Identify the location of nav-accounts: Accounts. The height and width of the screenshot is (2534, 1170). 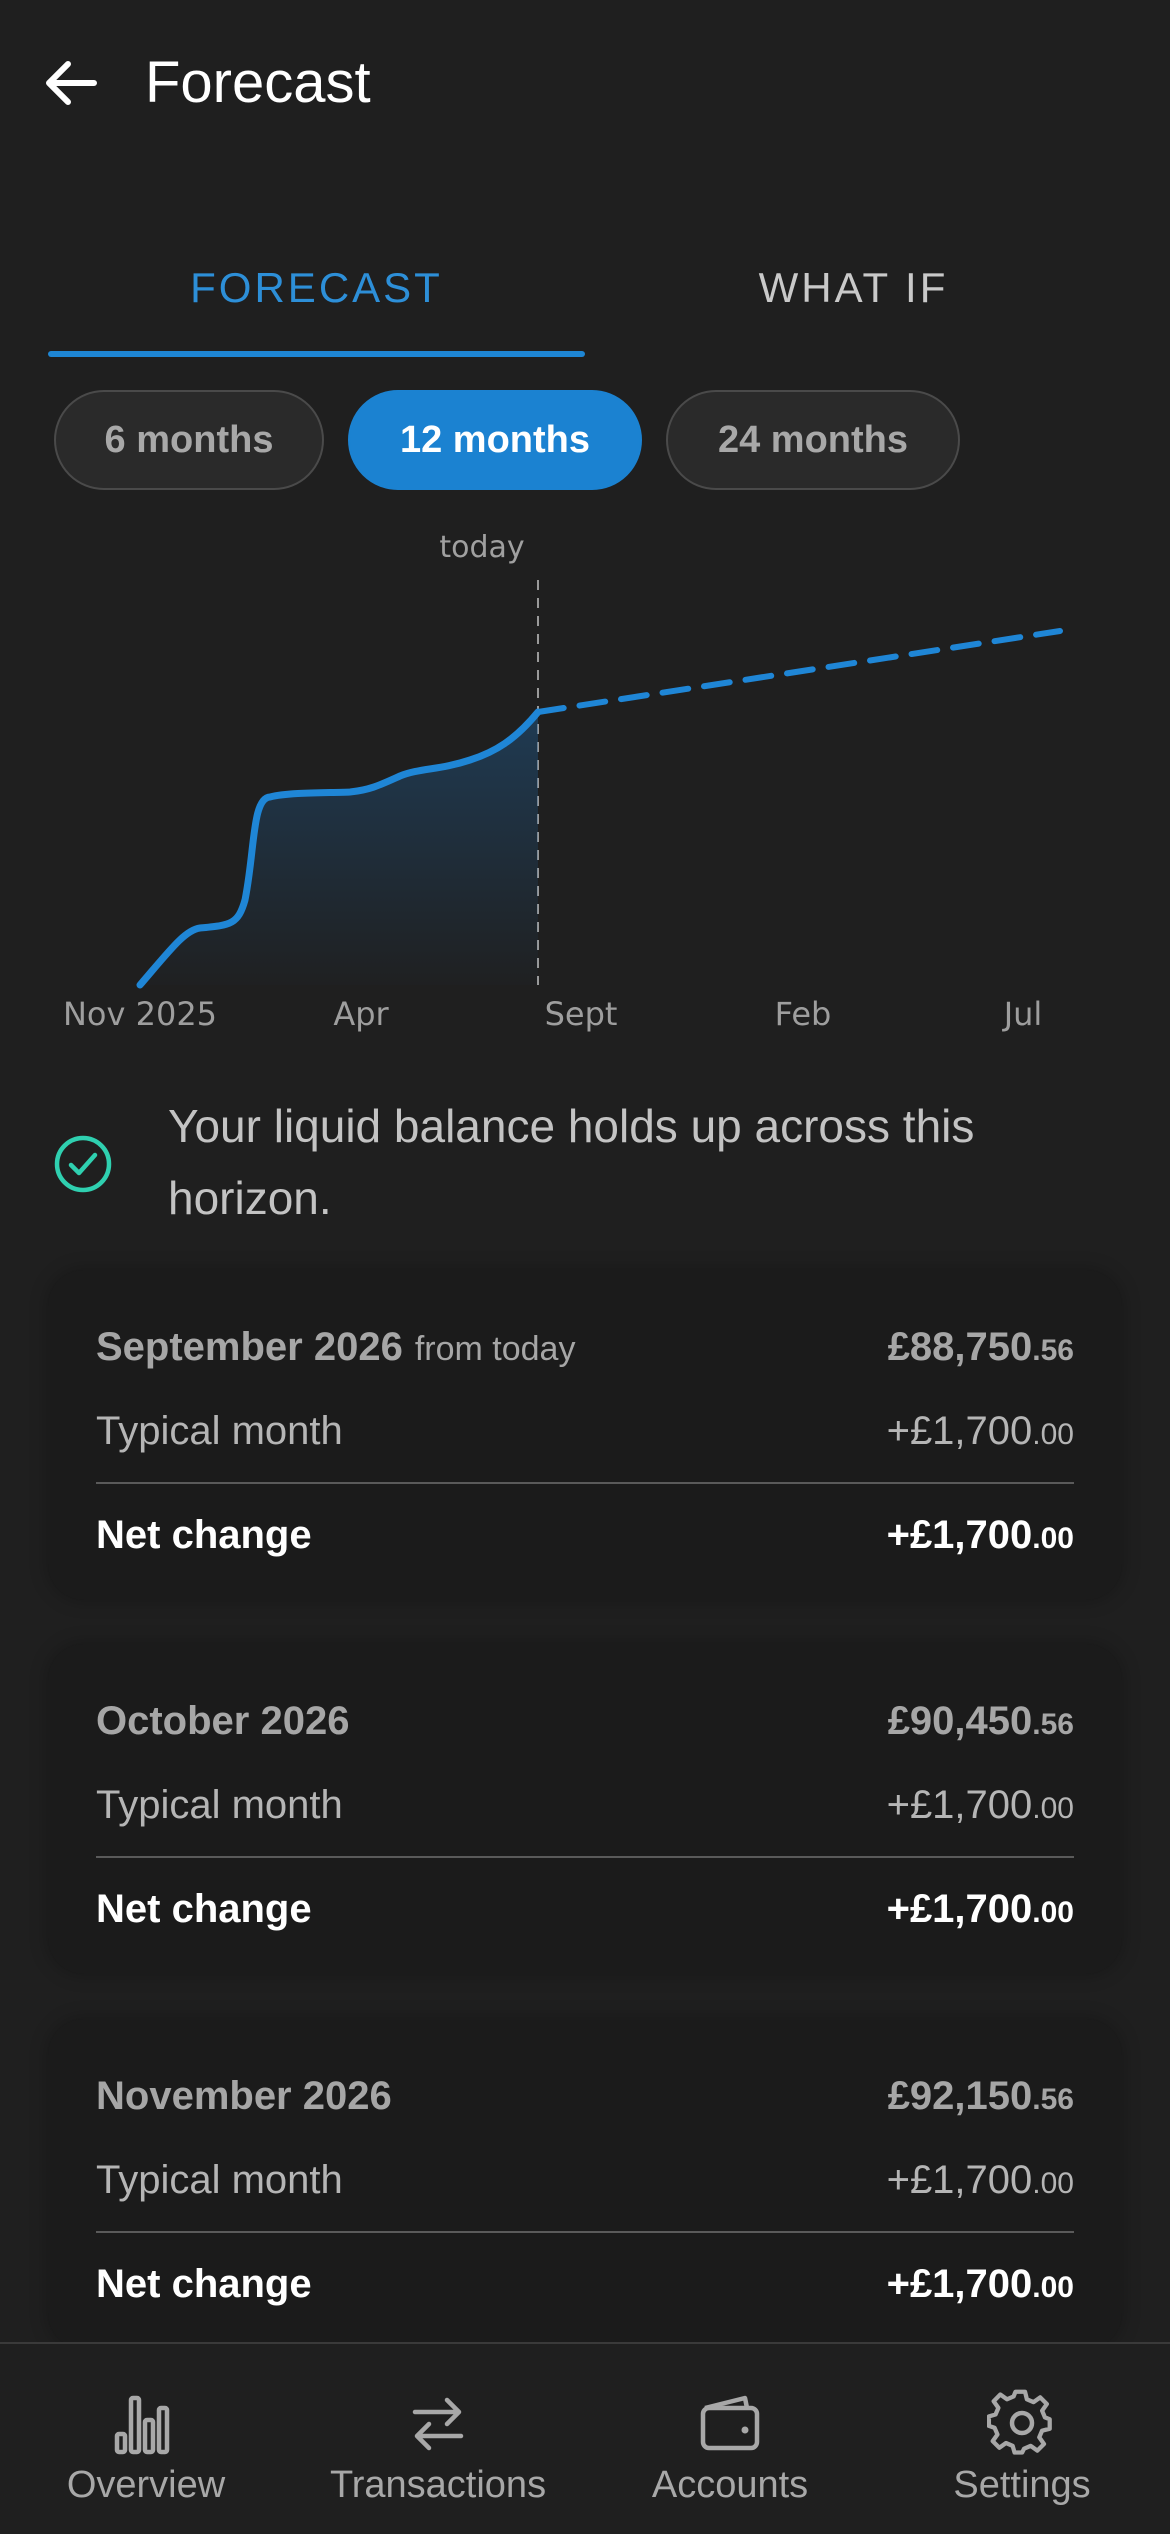
(730, 2439).